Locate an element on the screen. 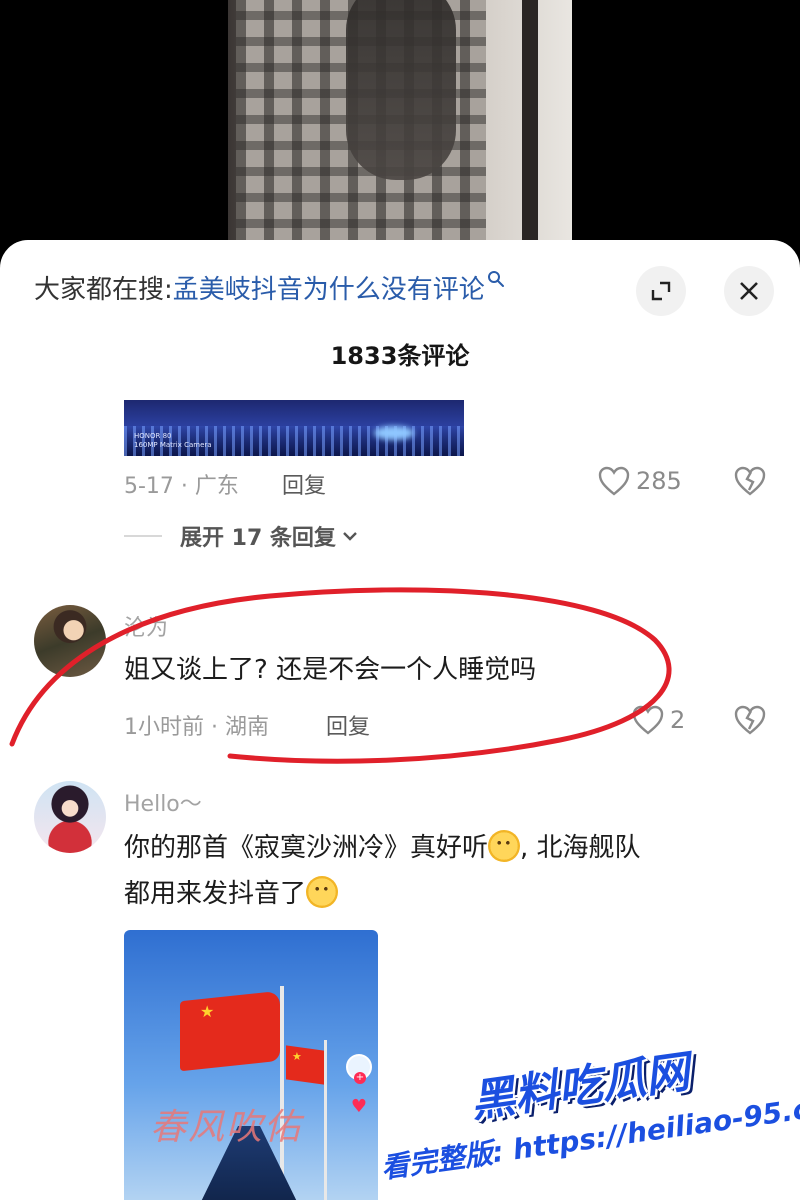 The image size is (800, 1200). video-person-hair is located at coordinates (401, 90).